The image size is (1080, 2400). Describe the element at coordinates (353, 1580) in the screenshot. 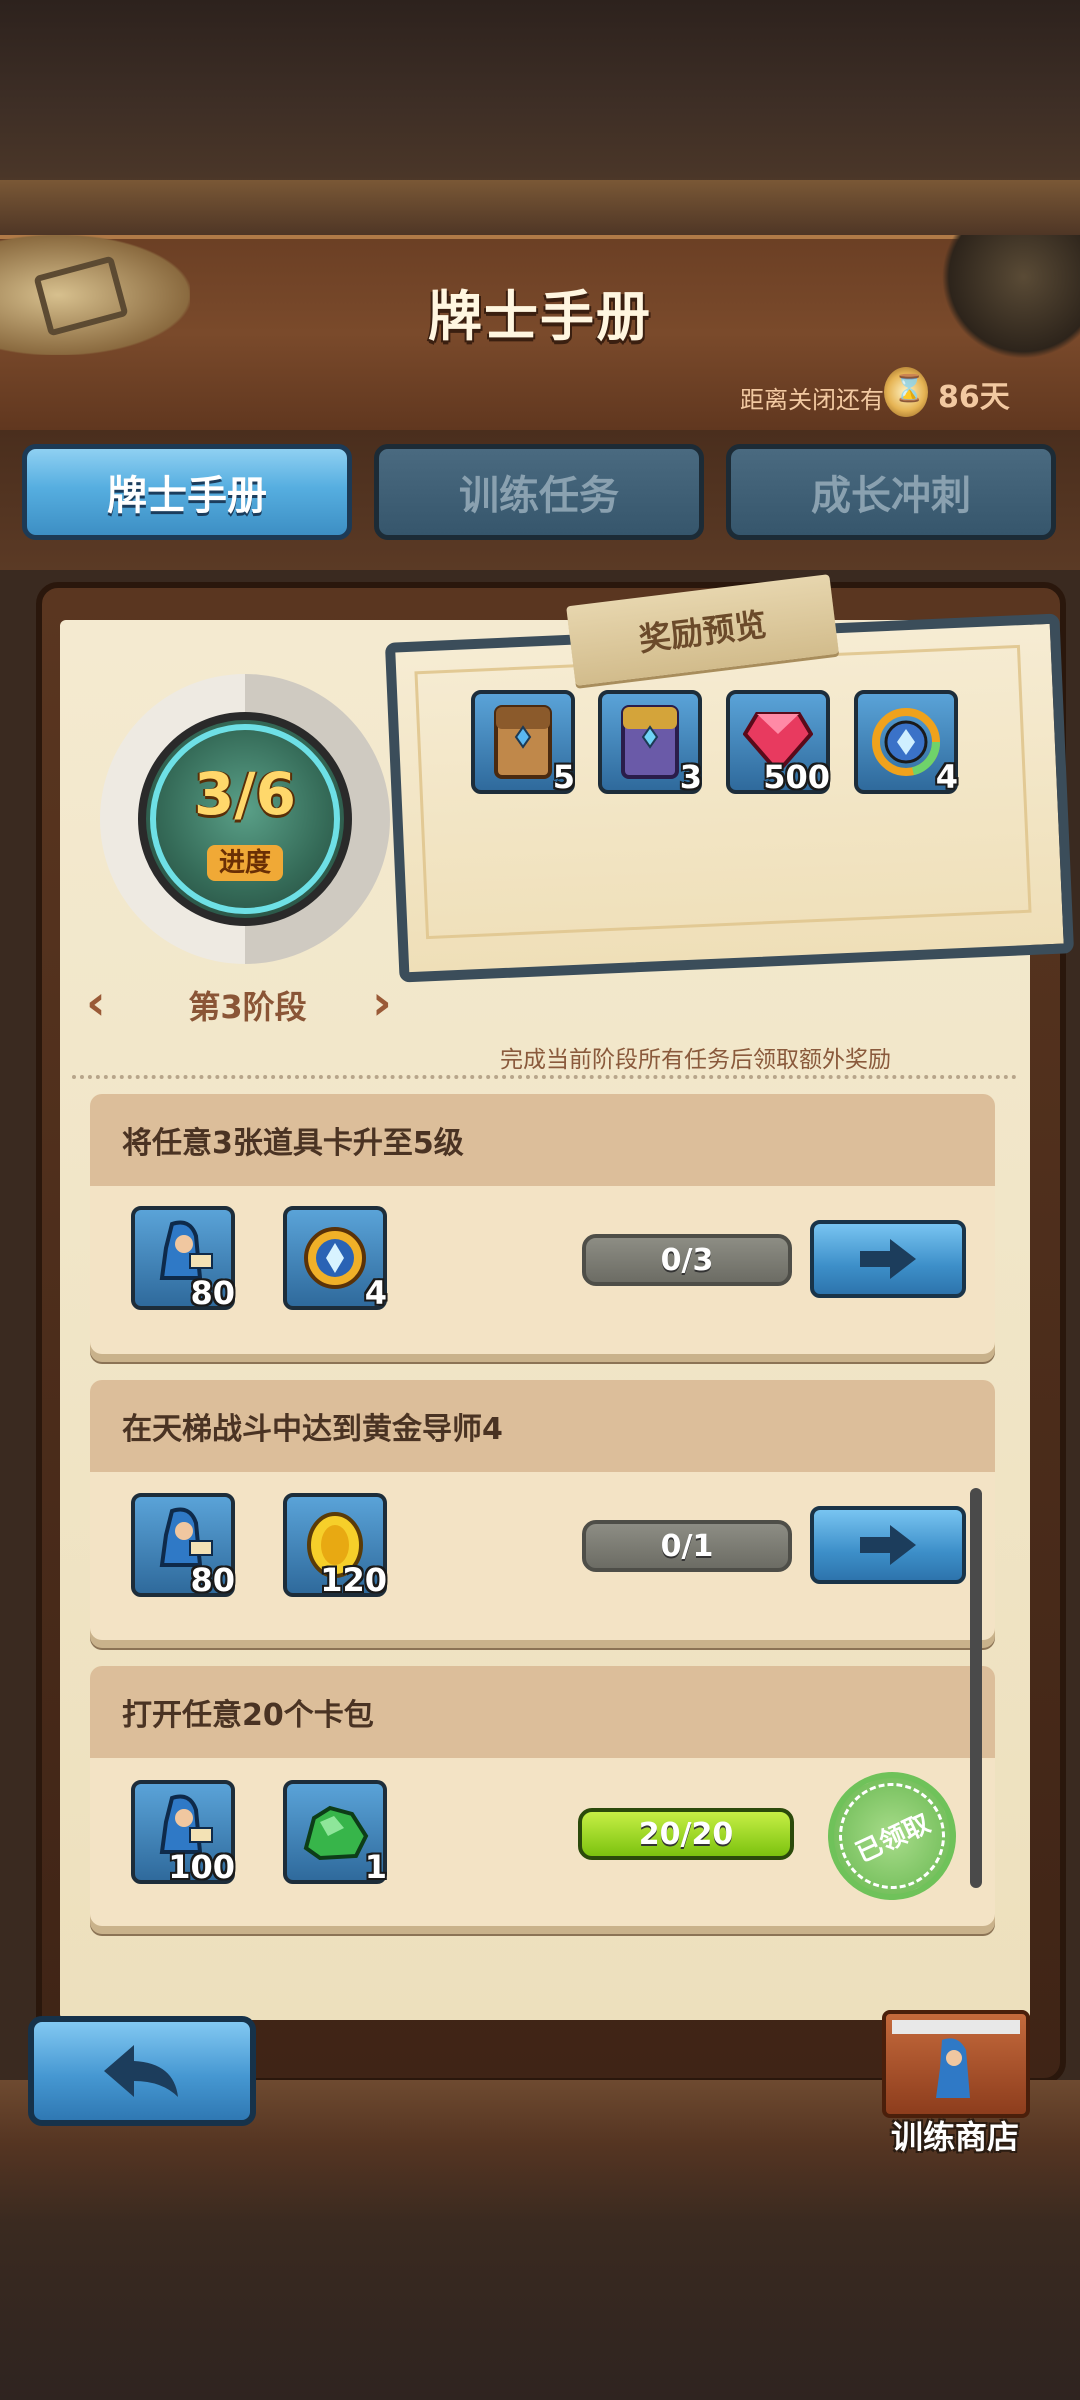

I see `reward-item-count: 120` at that location.